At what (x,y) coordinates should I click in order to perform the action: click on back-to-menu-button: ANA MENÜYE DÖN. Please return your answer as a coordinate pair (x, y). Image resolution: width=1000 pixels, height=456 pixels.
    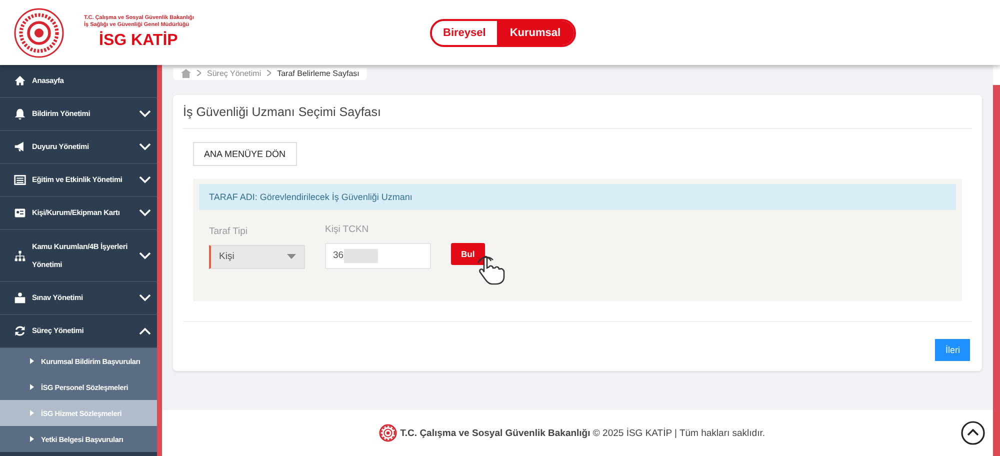
    Looking at the image, I should click on (245, 154).